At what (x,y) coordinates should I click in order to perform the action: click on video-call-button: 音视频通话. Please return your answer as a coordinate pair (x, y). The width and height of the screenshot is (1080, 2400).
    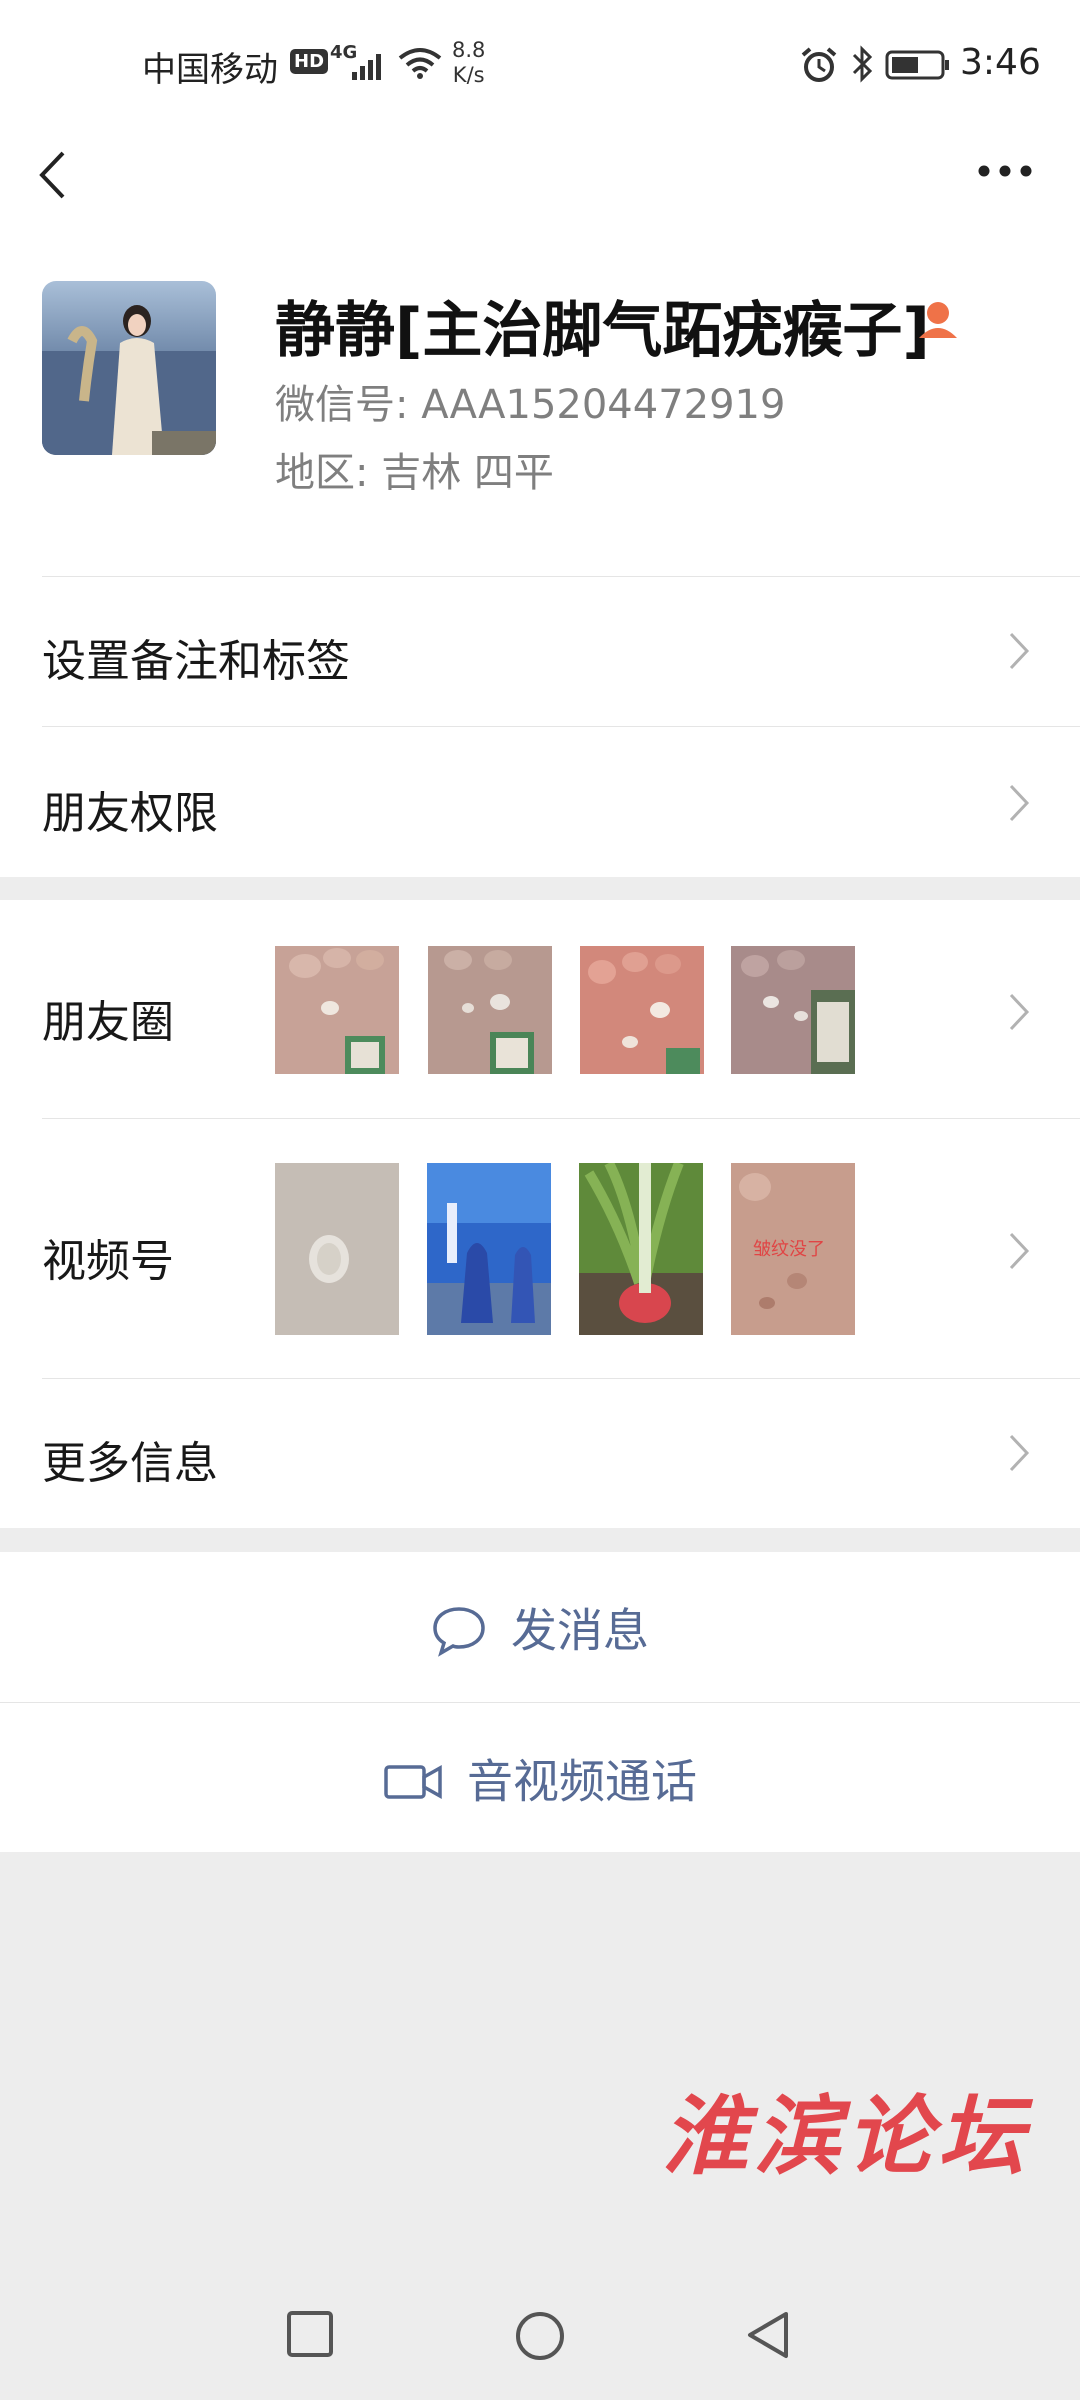
    Looking at the image, I should click on (540, 1778).